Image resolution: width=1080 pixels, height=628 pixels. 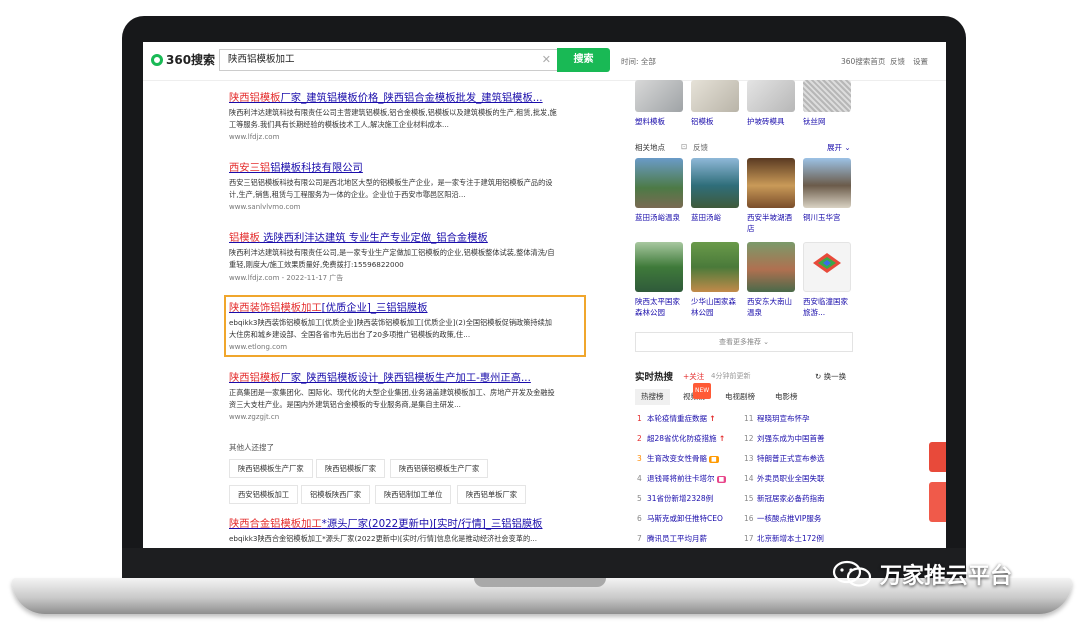 What do you see at coordinates (714, 459) in the screenshot?
I see `hot-tag-icon: ■` at bounding box center [714, 459].